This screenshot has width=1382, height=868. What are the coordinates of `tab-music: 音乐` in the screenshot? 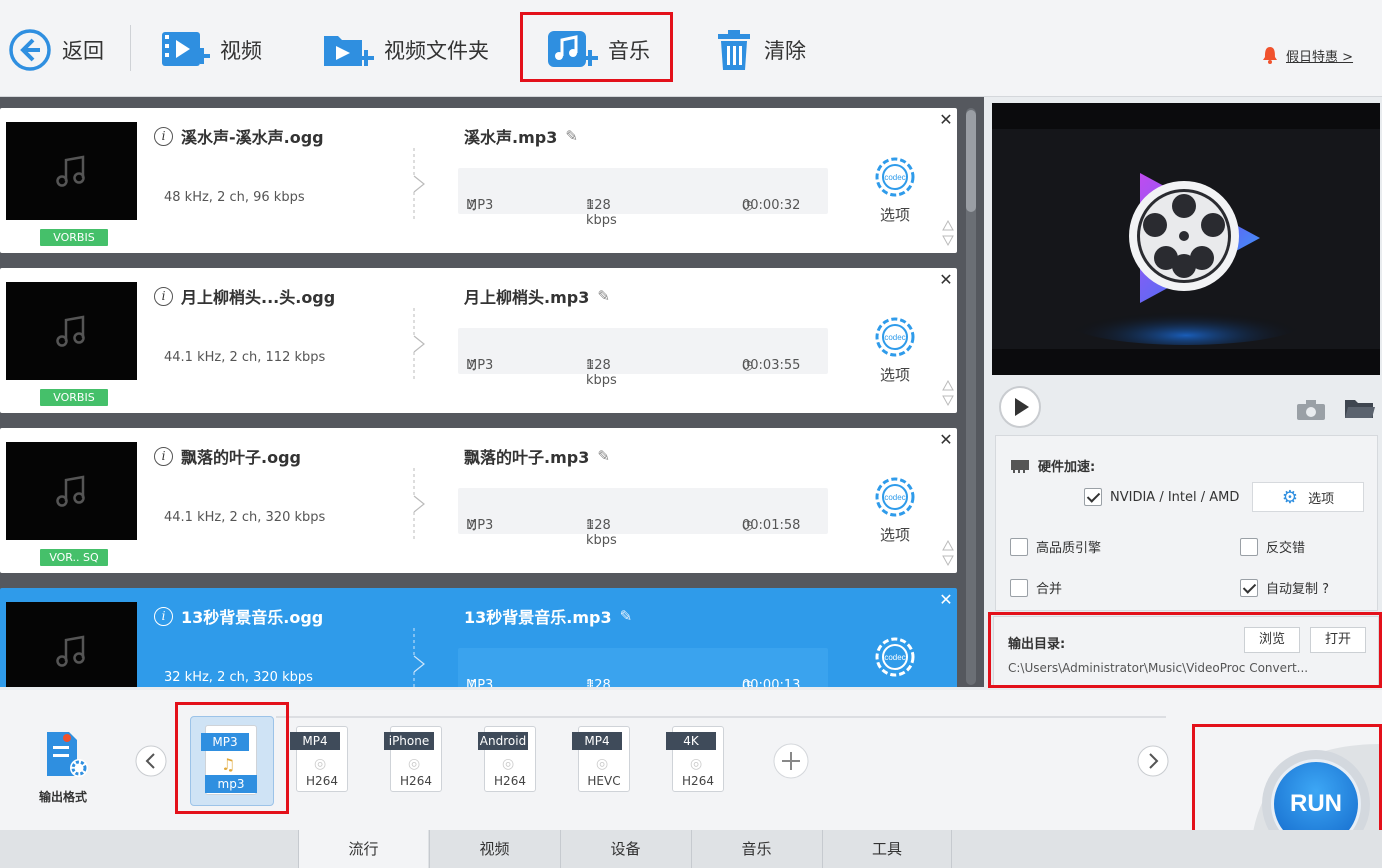 It's located at (756, 849).